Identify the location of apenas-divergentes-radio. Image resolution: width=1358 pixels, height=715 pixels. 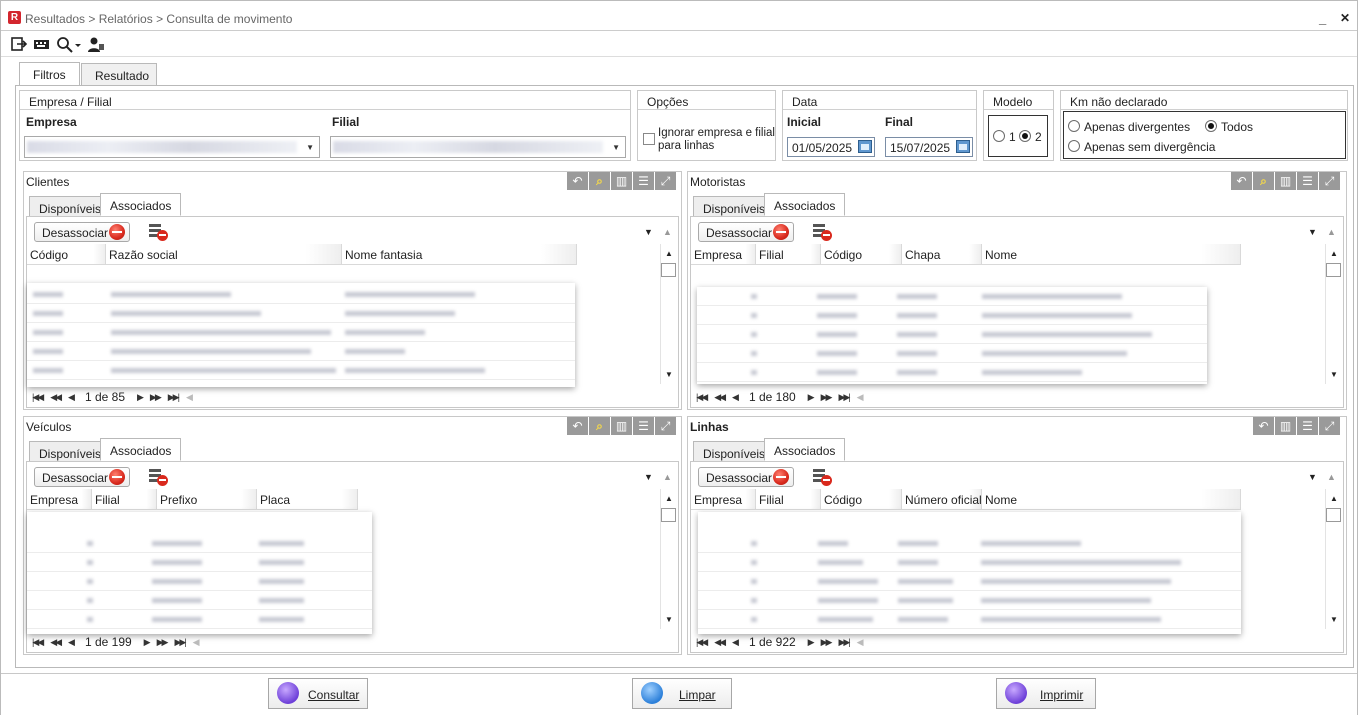
(1074, 126).